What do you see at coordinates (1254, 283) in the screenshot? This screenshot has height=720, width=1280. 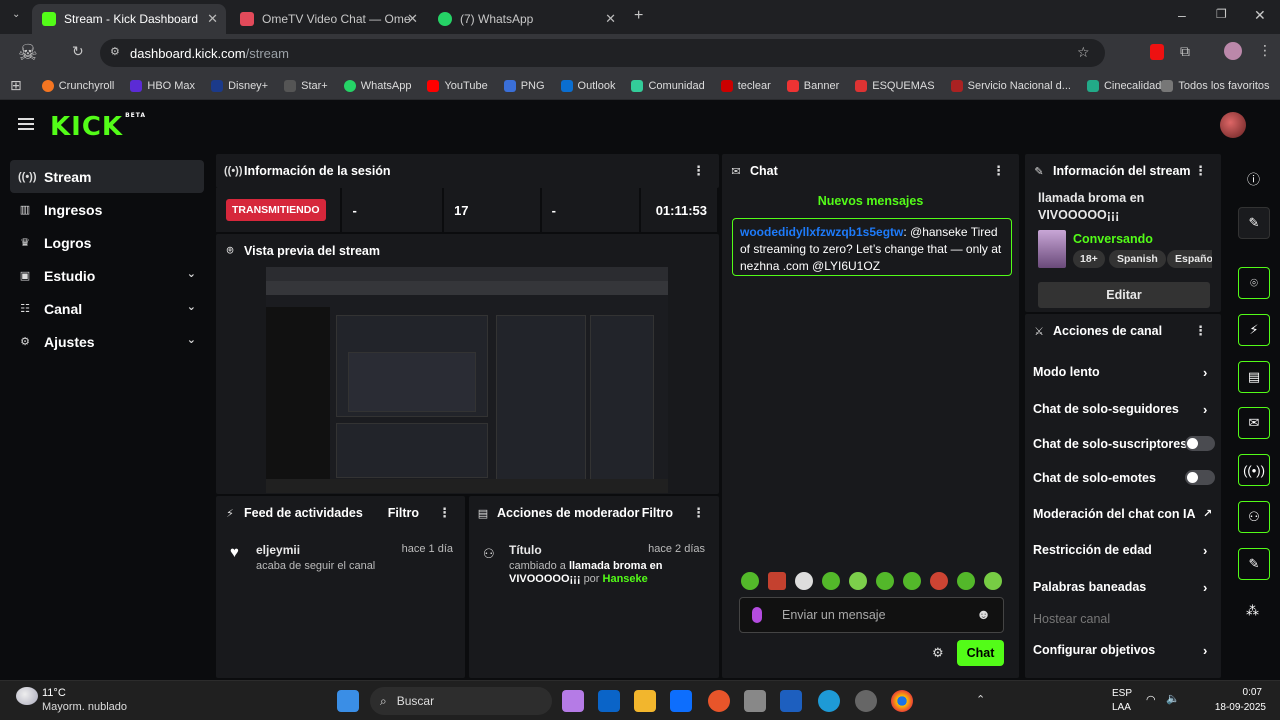 I see `camera-icon: ⌾` at bounding box center [1254, 283].